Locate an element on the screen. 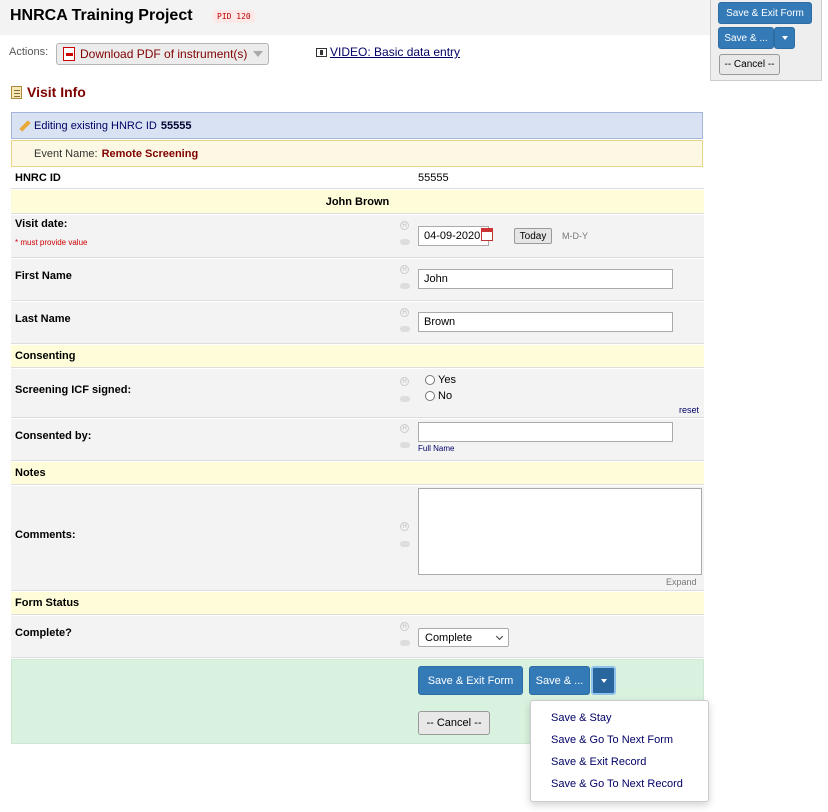  form-status-header-label: Form Status is located at coordinates (47, 603).